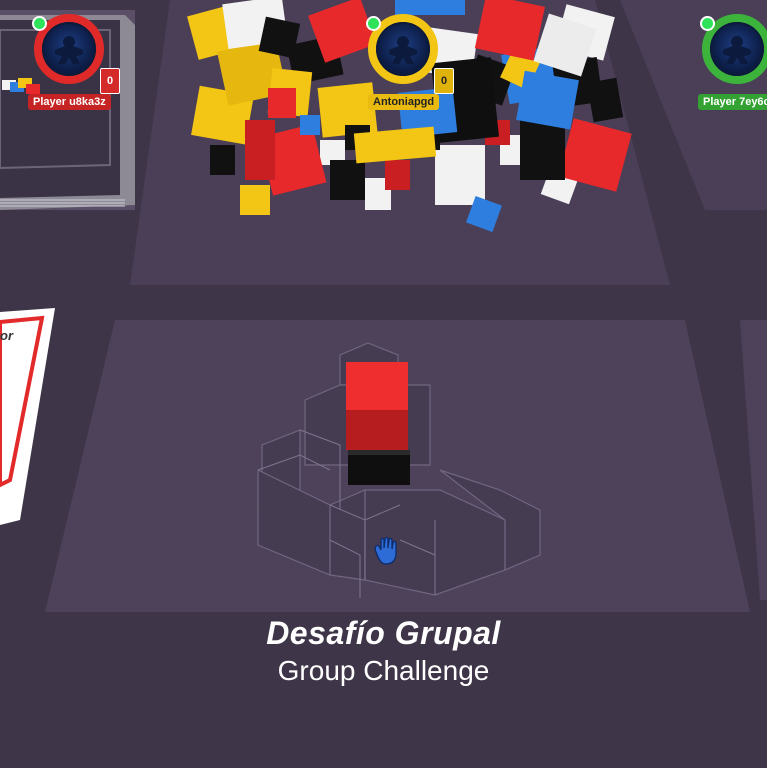  Describe the element at coordinates (69, 102) in the screenshot. I see `player-name-tag: Player u8ka3z` at that location.